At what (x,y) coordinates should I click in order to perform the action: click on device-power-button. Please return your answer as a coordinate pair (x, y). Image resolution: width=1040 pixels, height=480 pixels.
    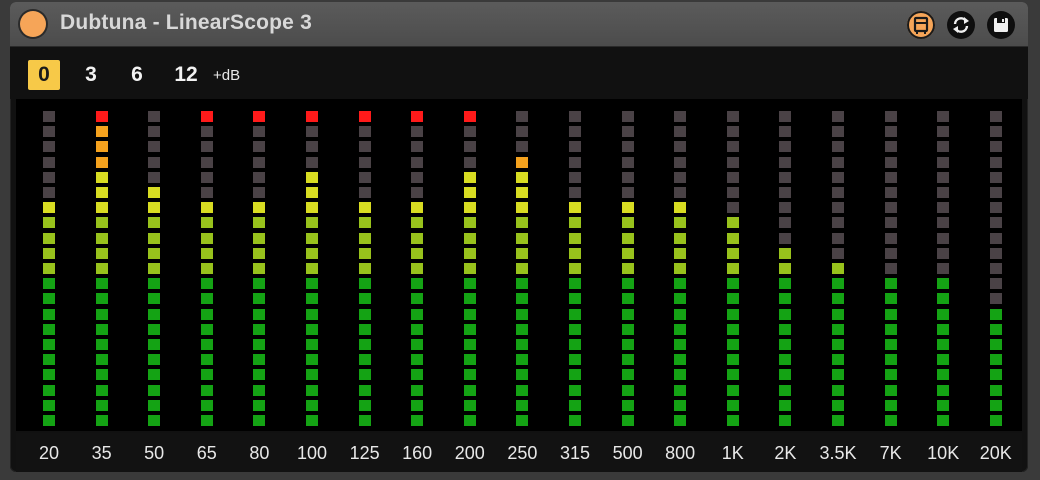
    Looking at the image, I should click on (33, 24).